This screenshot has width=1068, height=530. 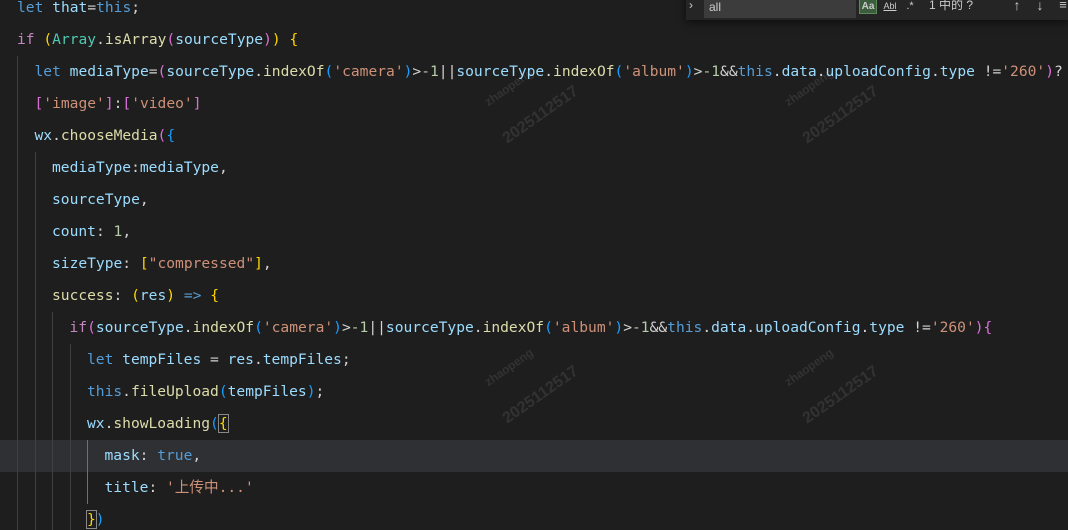 What do you see at coordinates (205, 392) in the screenshot?
I see `code-text: this.fileUpload(tempFiles);` at bounding box center [205, 392].